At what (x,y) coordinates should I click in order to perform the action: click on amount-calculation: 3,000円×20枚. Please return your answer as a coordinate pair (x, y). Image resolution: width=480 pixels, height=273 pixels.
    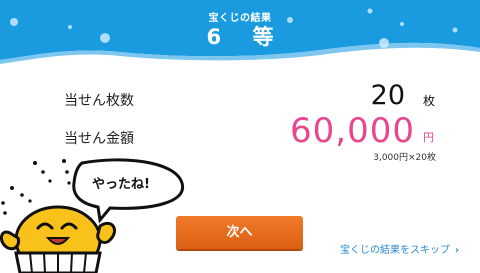
    Looking at the image, I should click on (404, 158).